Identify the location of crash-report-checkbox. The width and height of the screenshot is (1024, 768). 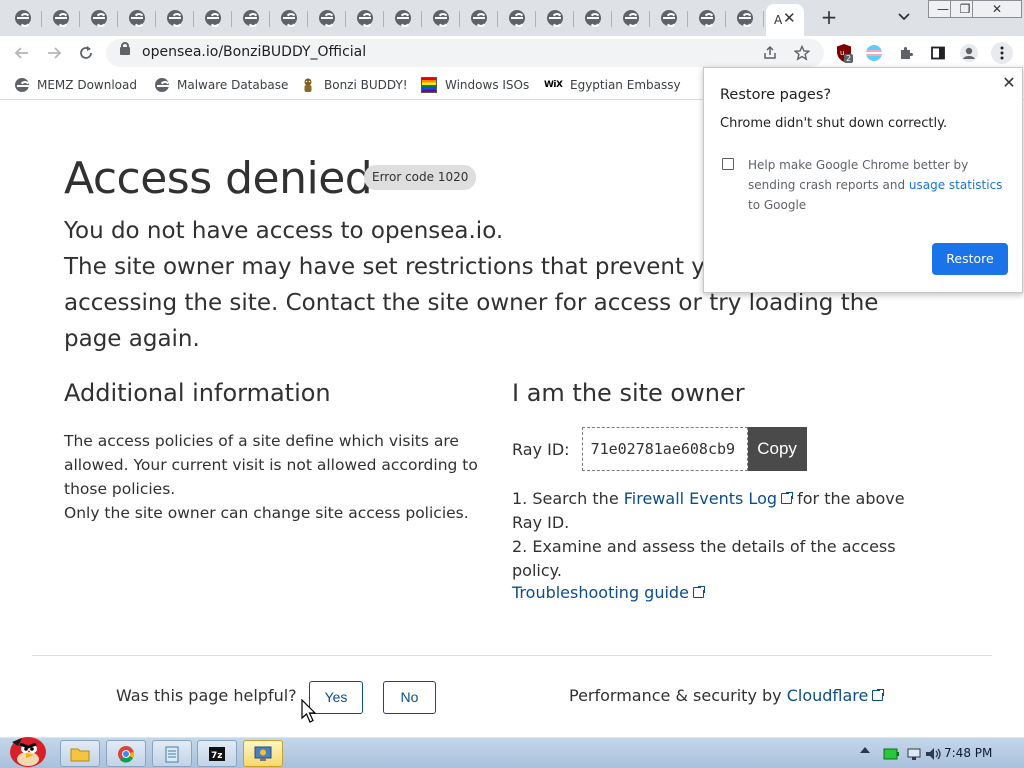
(728, 164).